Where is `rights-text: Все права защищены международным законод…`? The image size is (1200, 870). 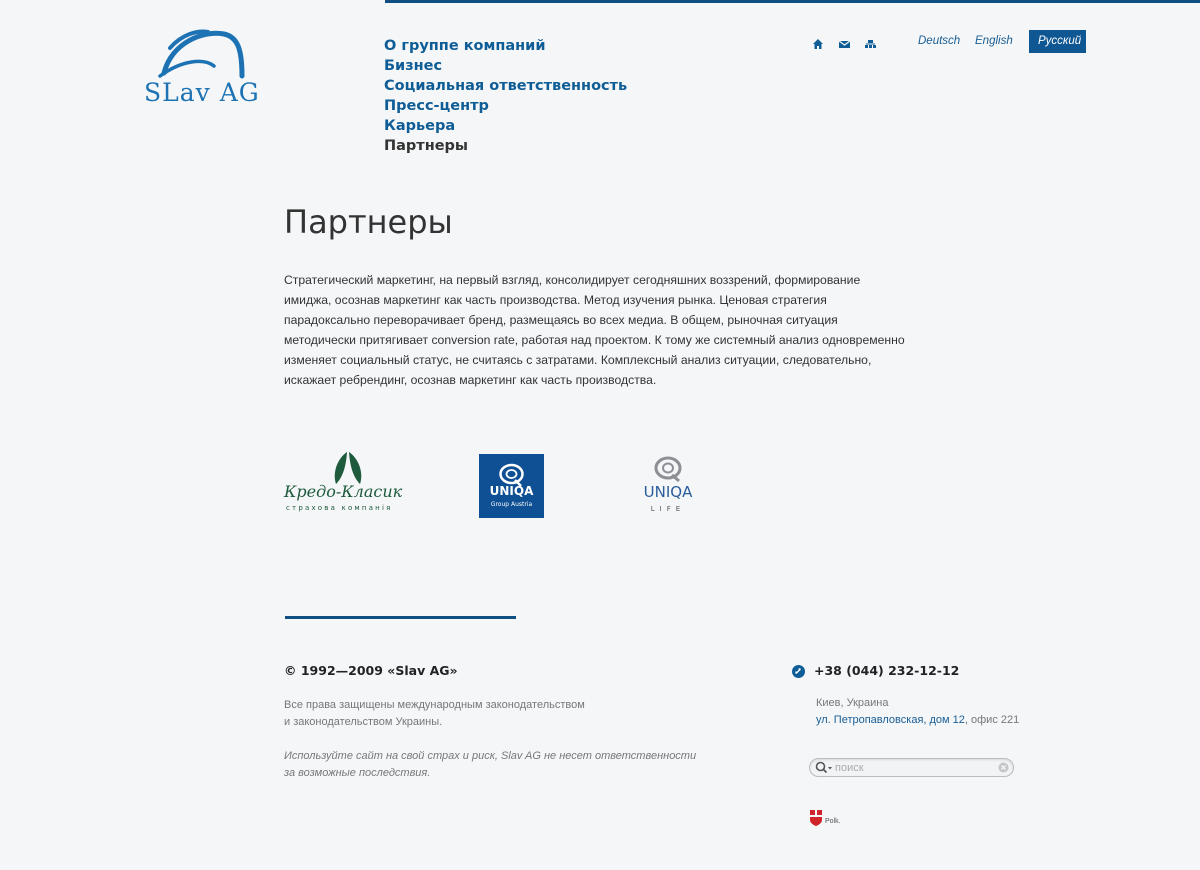
rights-text: Все права защищены международным законод… is located at coordinates (449, 714).